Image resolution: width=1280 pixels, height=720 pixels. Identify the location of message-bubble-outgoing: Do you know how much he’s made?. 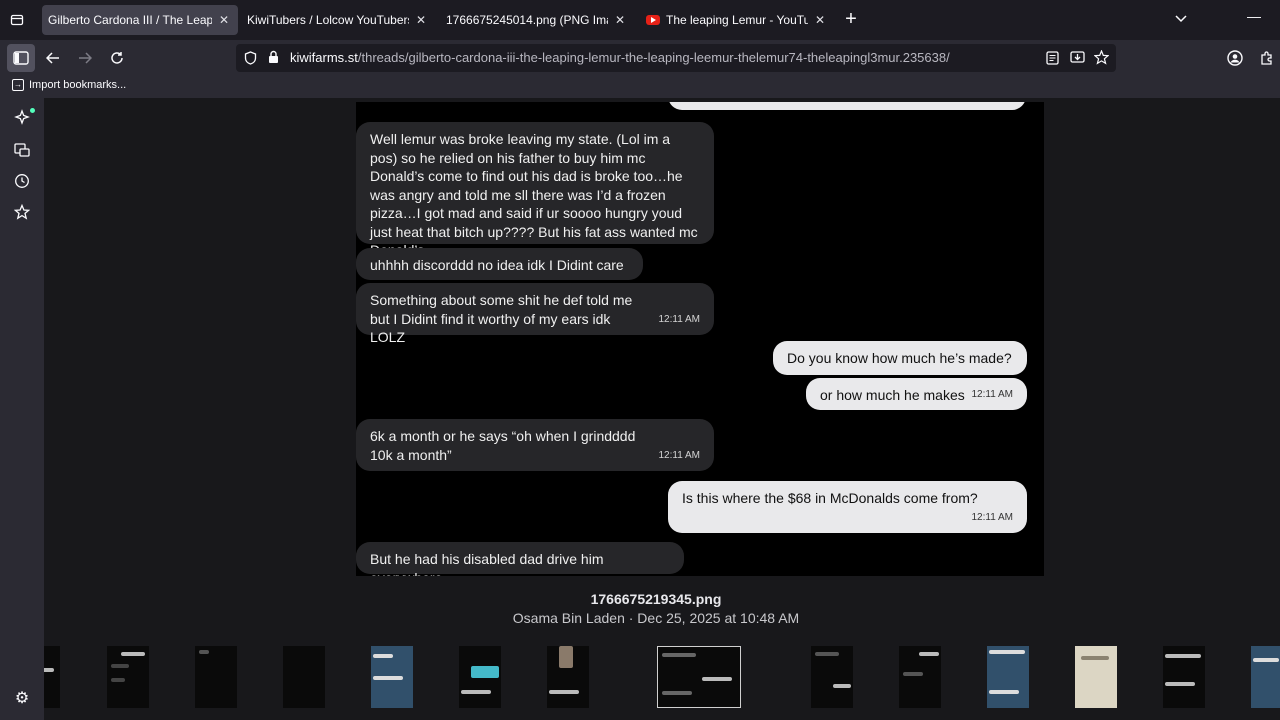
(900, 358).